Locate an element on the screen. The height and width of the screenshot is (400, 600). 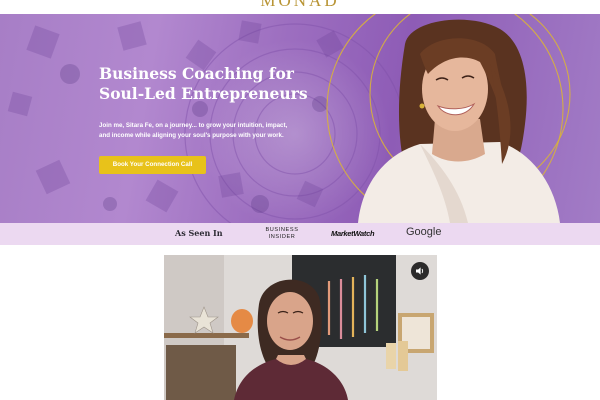
site-header: MONAD is located at coordinates (300, 7).